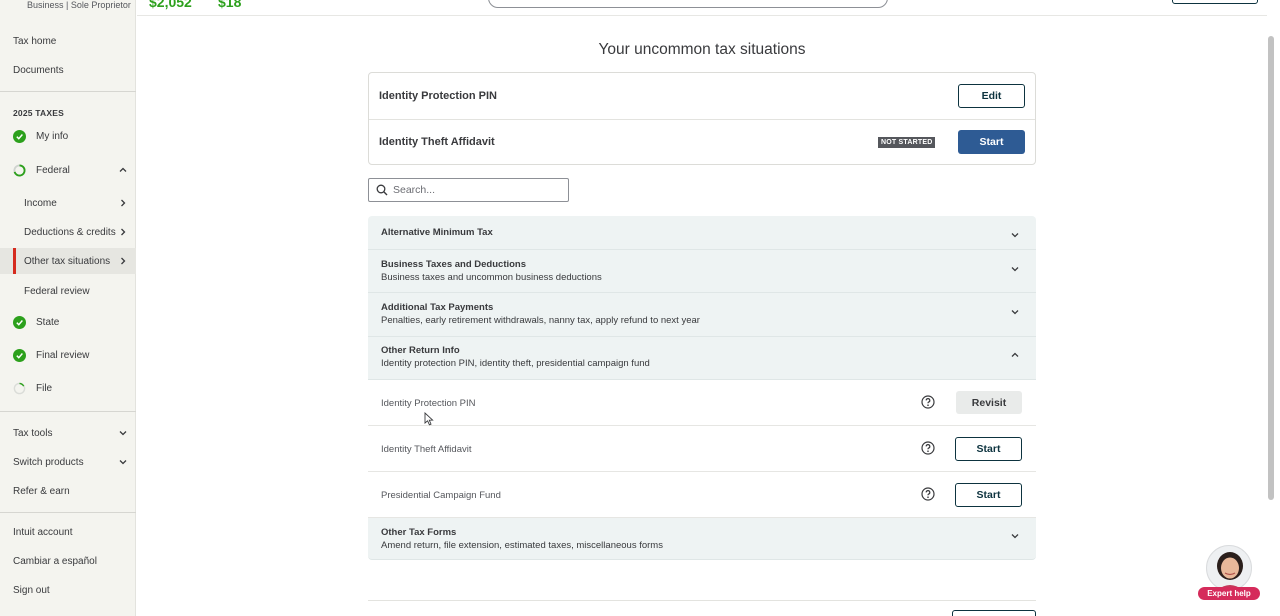  I want to click on row-presidential-campaign-fund: Presidential Campaign Fund Start, so click(702, 495).